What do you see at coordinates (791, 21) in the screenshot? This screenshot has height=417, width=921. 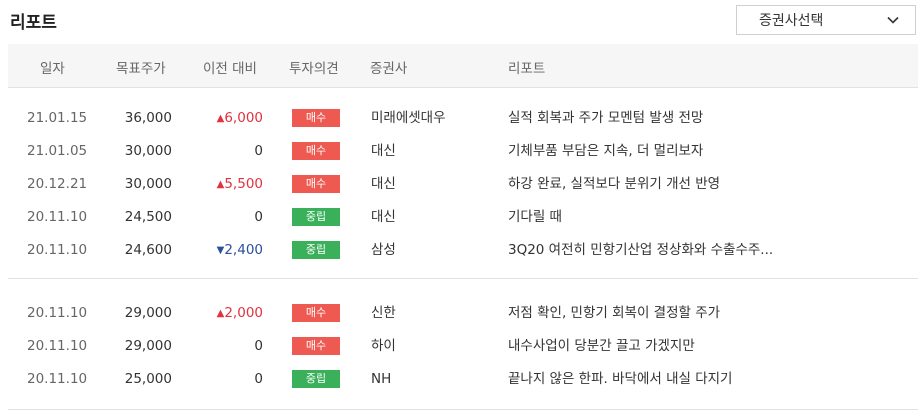 I see `broker-select-label: 증권사선택` at bounding box center [791, 21].